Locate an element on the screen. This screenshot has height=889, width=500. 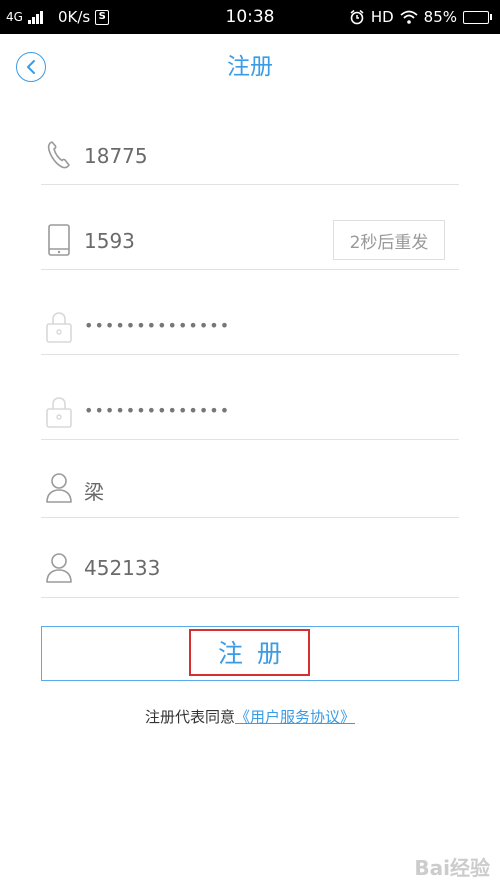
back-button is located at coordinates (31, 67).